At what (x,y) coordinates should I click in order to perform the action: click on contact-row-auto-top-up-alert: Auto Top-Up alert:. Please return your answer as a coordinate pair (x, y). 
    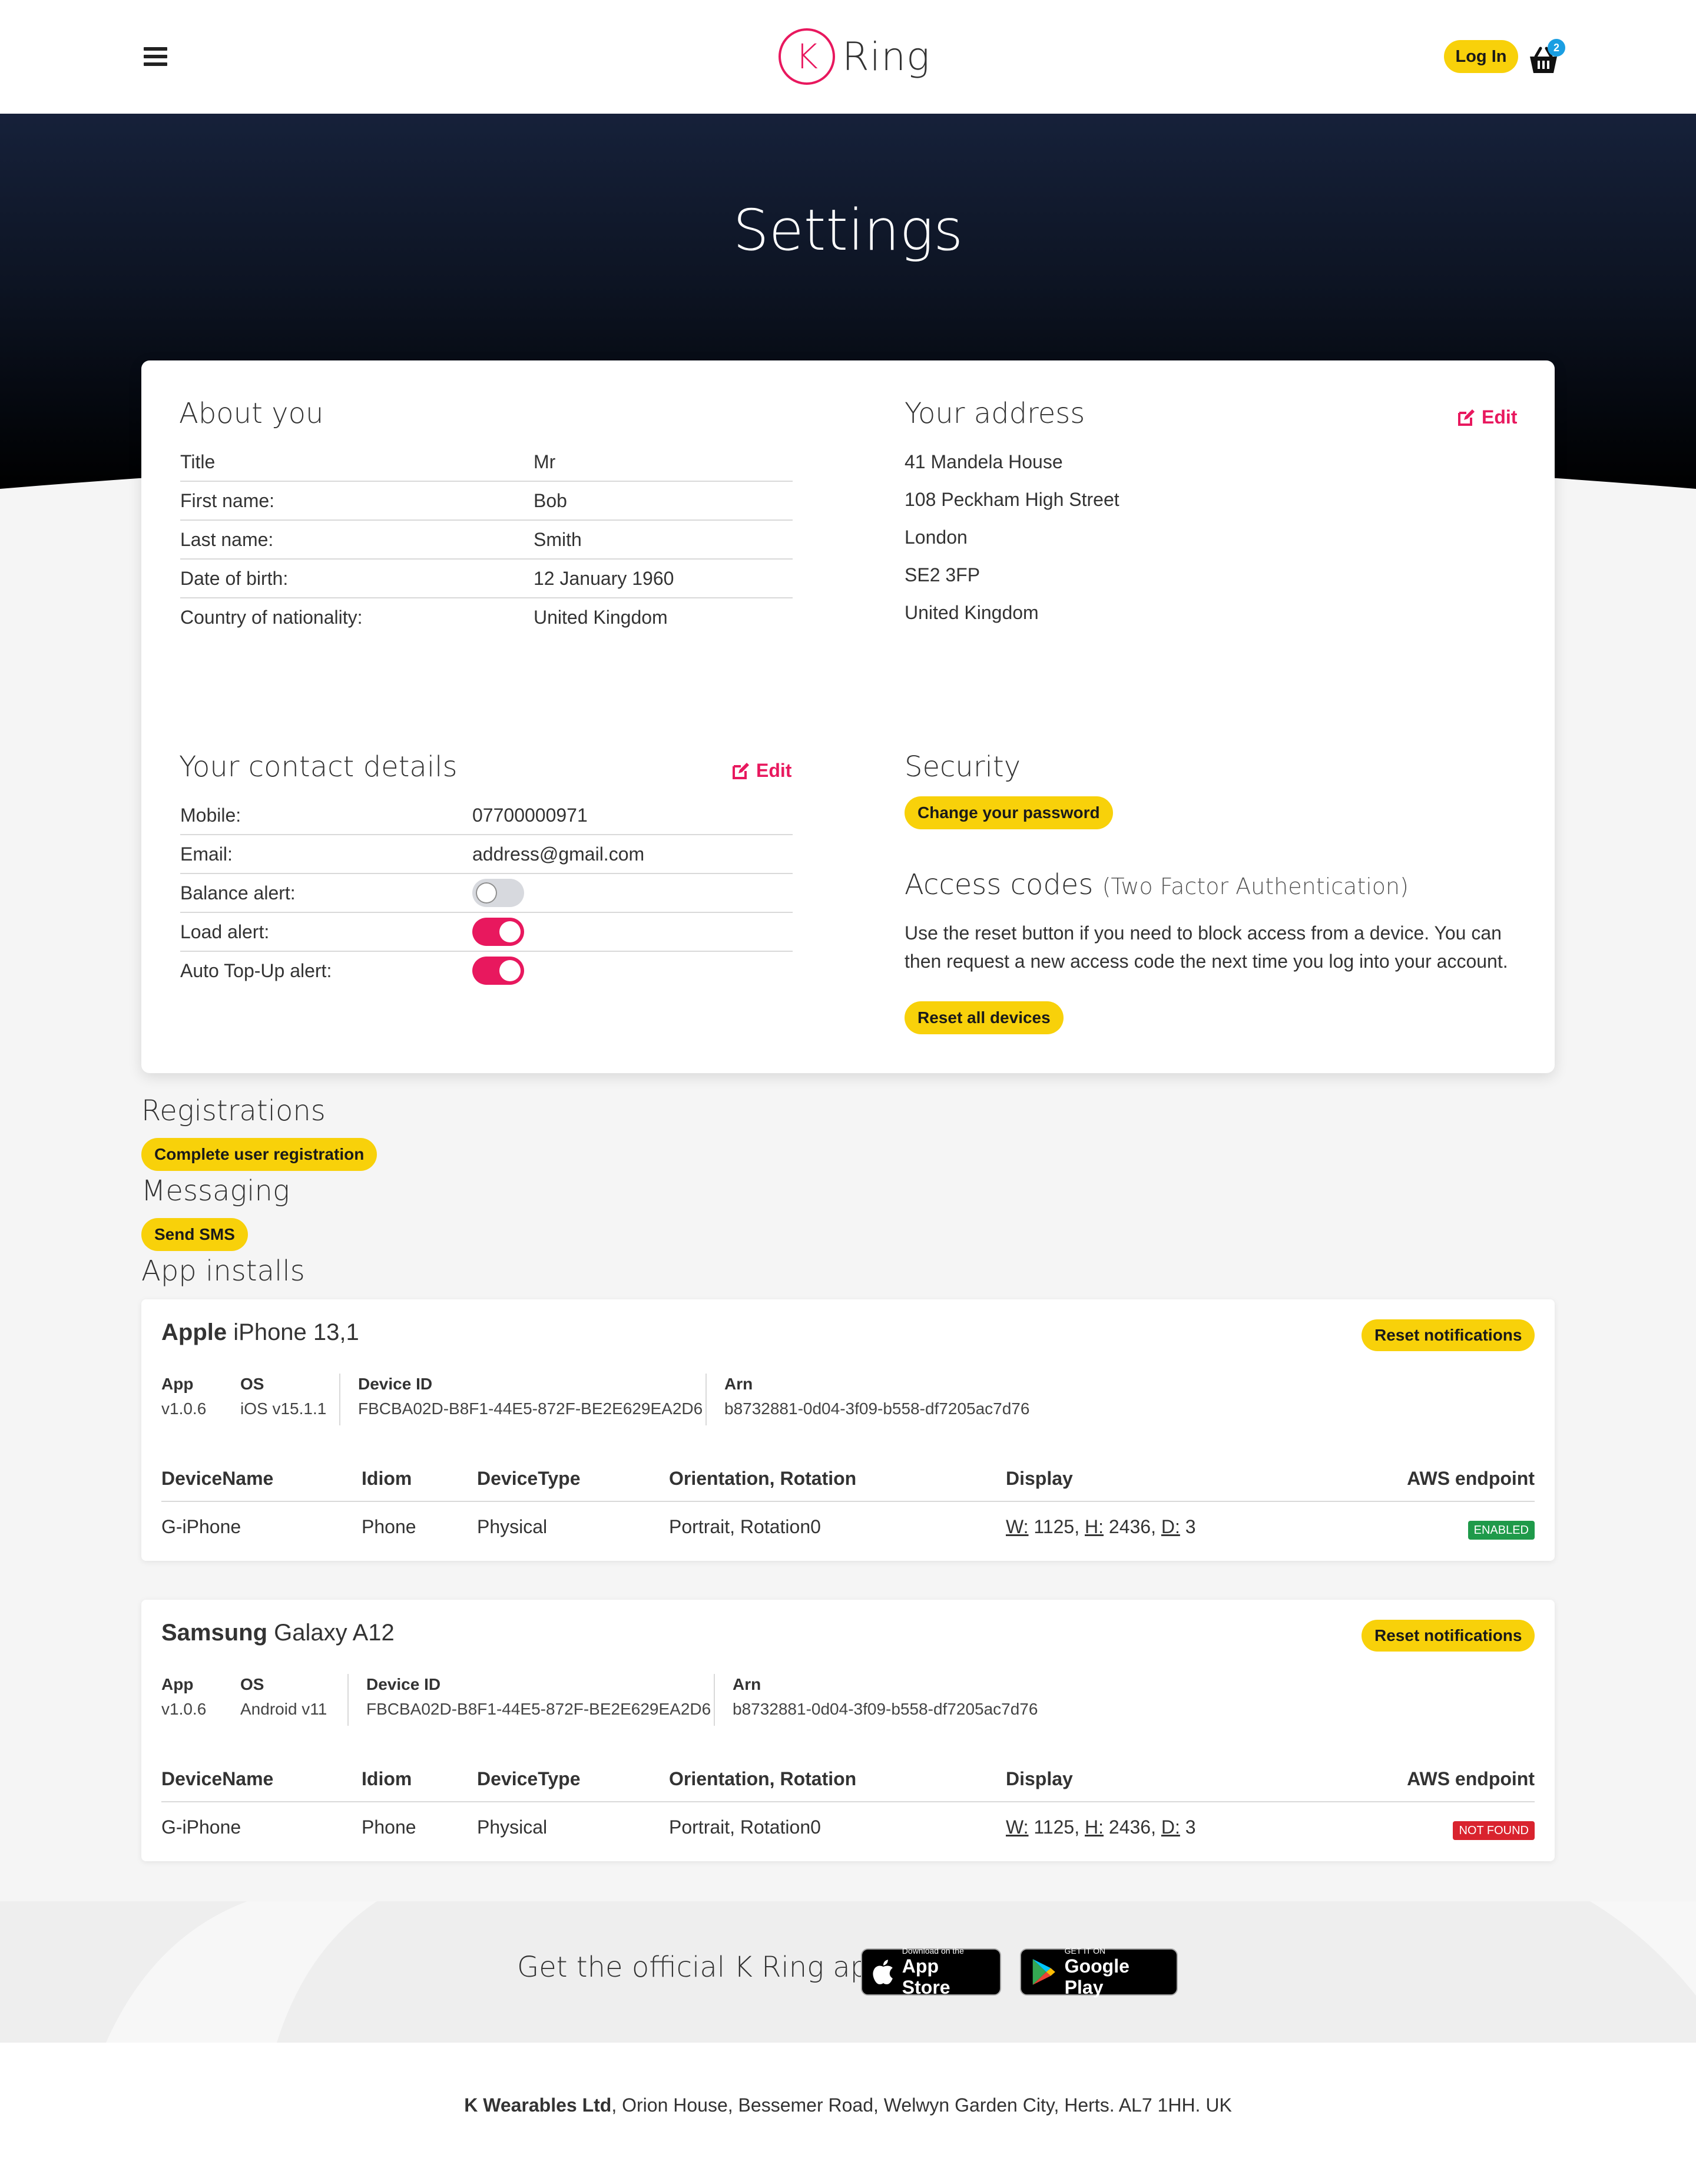
    Looking at the image, I should click on (487, 971).